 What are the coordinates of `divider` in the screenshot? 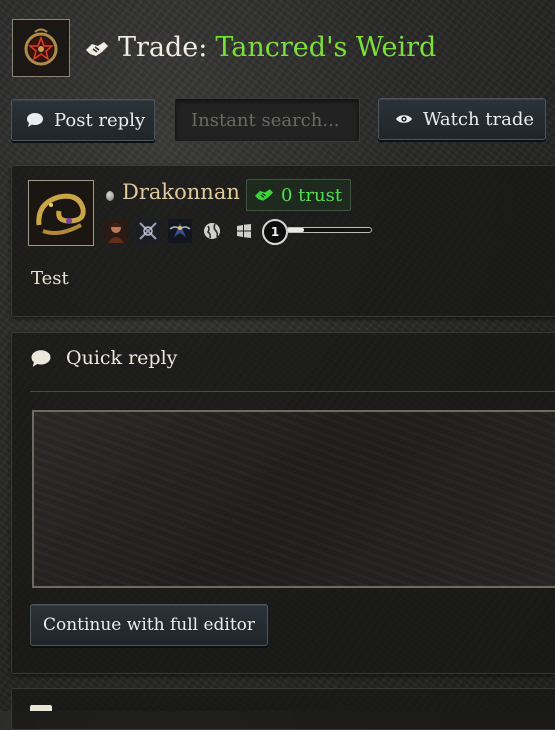 It's located at (292, 391).